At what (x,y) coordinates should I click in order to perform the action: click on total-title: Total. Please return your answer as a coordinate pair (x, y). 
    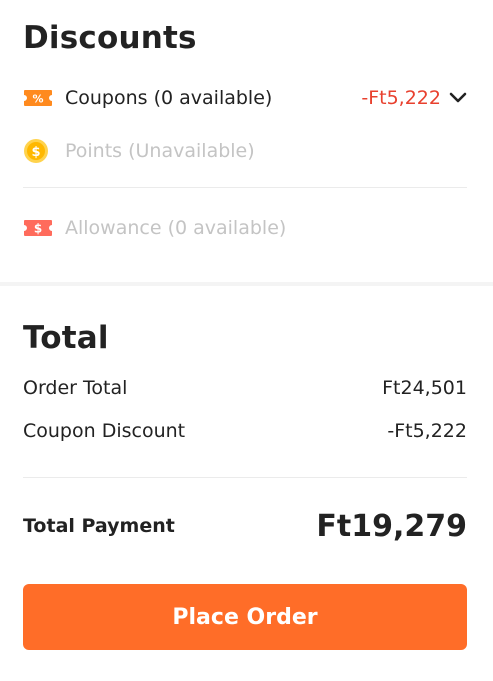
    Looking at the image, I should click on (66, 338).